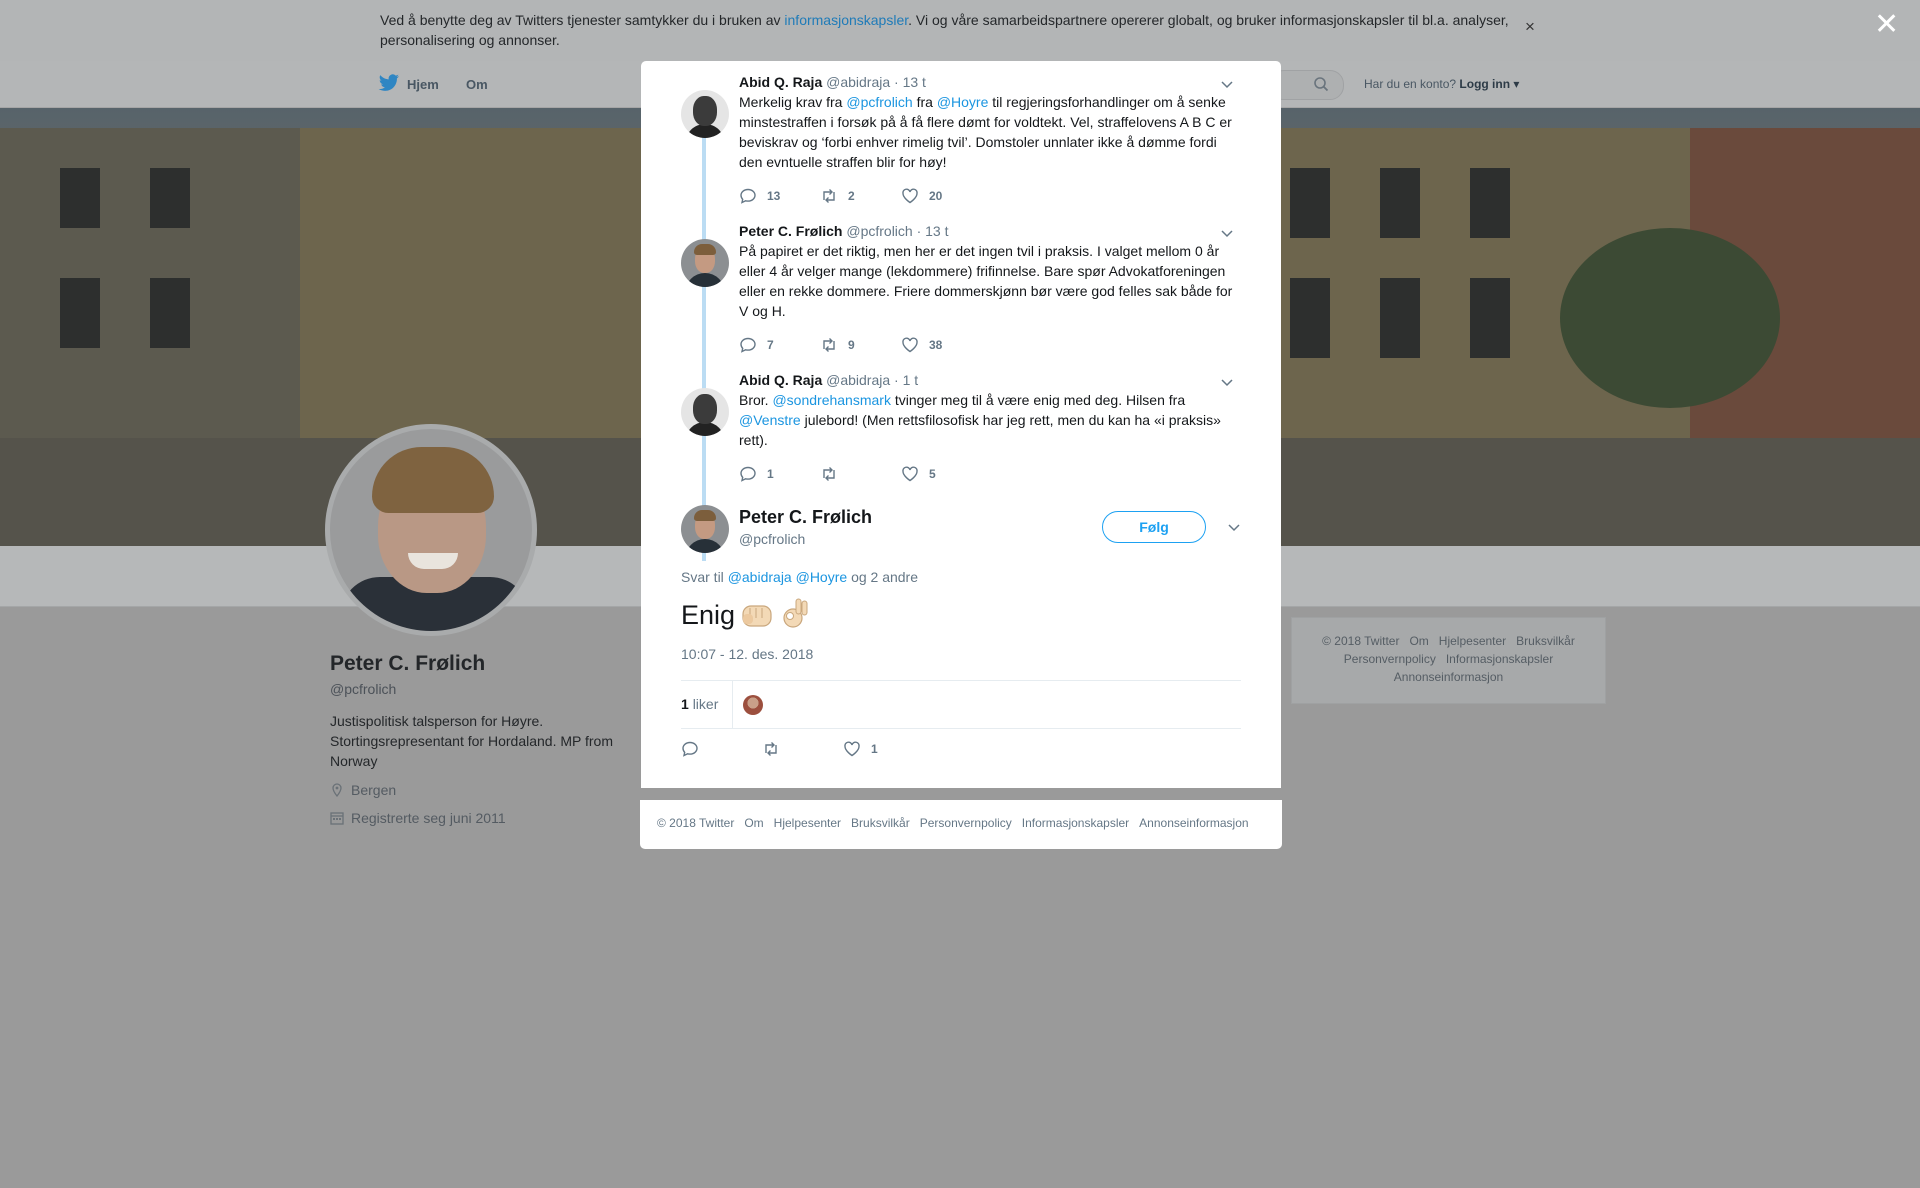 Image resolution: width=1920 pixels, height=1188 pixels. What do you see at coordinates (337, 818) in the screenshot?
I see `calendar-icon` at bounding box center [337, 818].